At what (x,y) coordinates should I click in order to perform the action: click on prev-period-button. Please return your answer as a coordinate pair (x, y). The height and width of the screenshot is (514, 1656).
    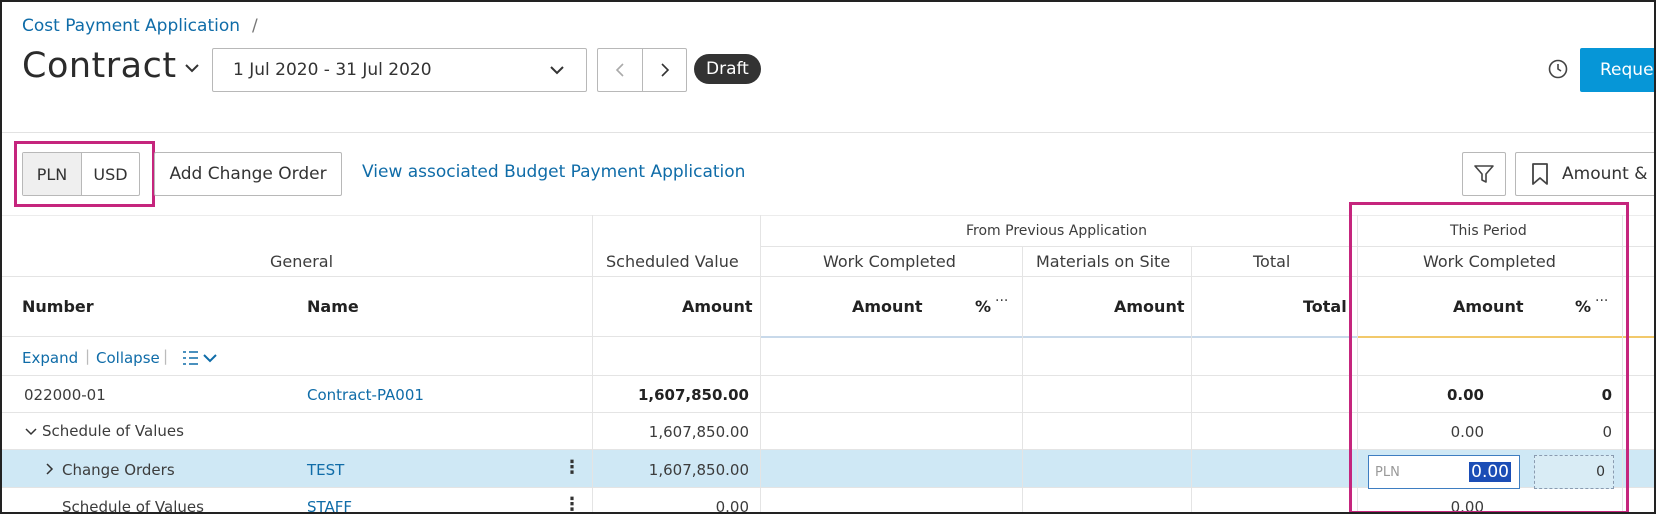
    Looking at the image, I should click on (620, 70).